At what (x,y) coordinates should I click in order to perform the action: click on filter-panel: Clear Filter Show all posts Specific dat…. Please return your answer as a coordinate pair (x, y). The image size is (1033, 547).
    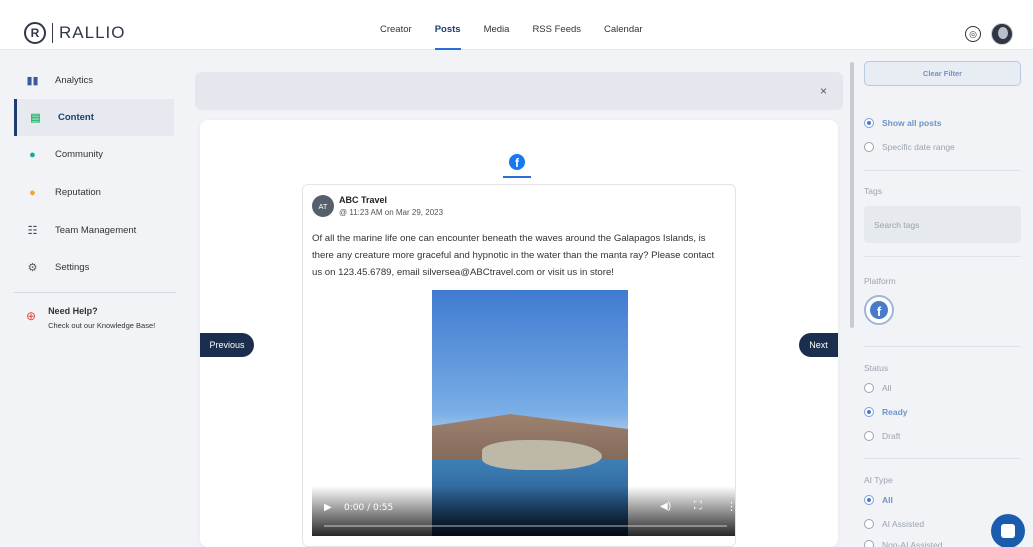
    Looking at the image, I should click on (948, 303).